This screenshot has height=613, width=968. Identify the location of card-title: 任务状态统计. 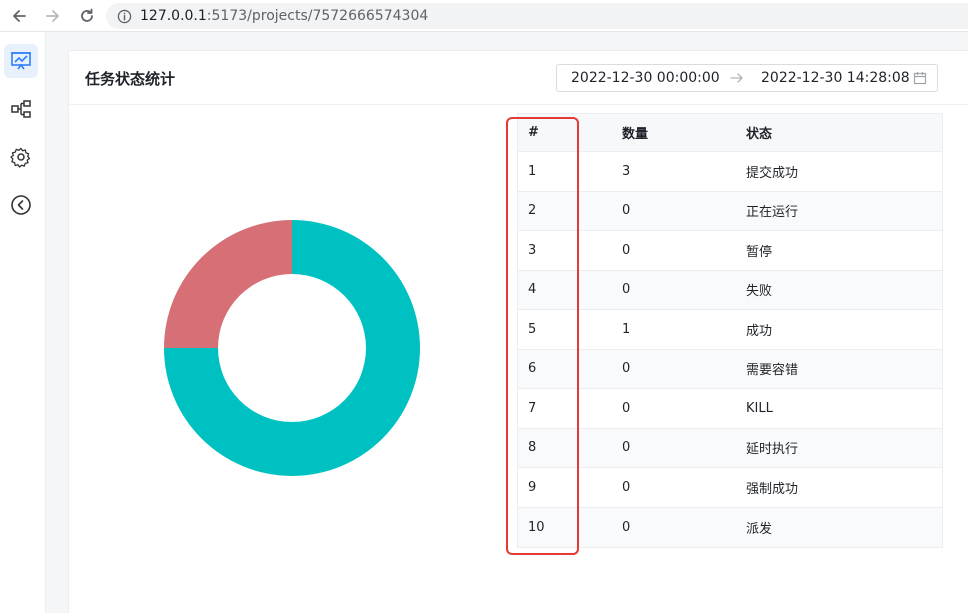
(130, 79).